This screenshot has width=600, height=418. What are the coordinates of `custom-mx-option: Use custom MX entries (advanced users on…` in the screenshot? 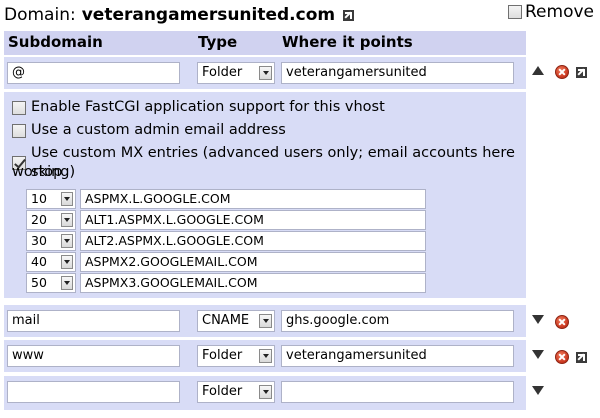 It's located at (269, 163).